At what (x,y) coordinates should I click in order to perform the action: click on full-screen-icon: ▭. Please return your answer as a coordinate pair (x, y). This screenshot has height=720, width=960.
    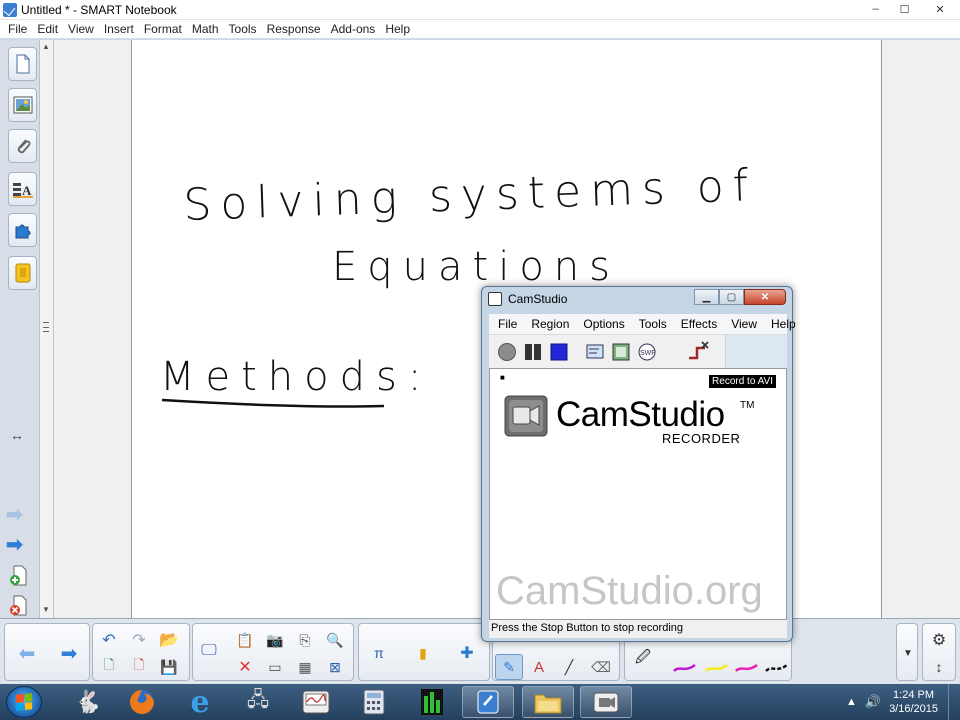
    Looking at the image, I should click on (275, 667).